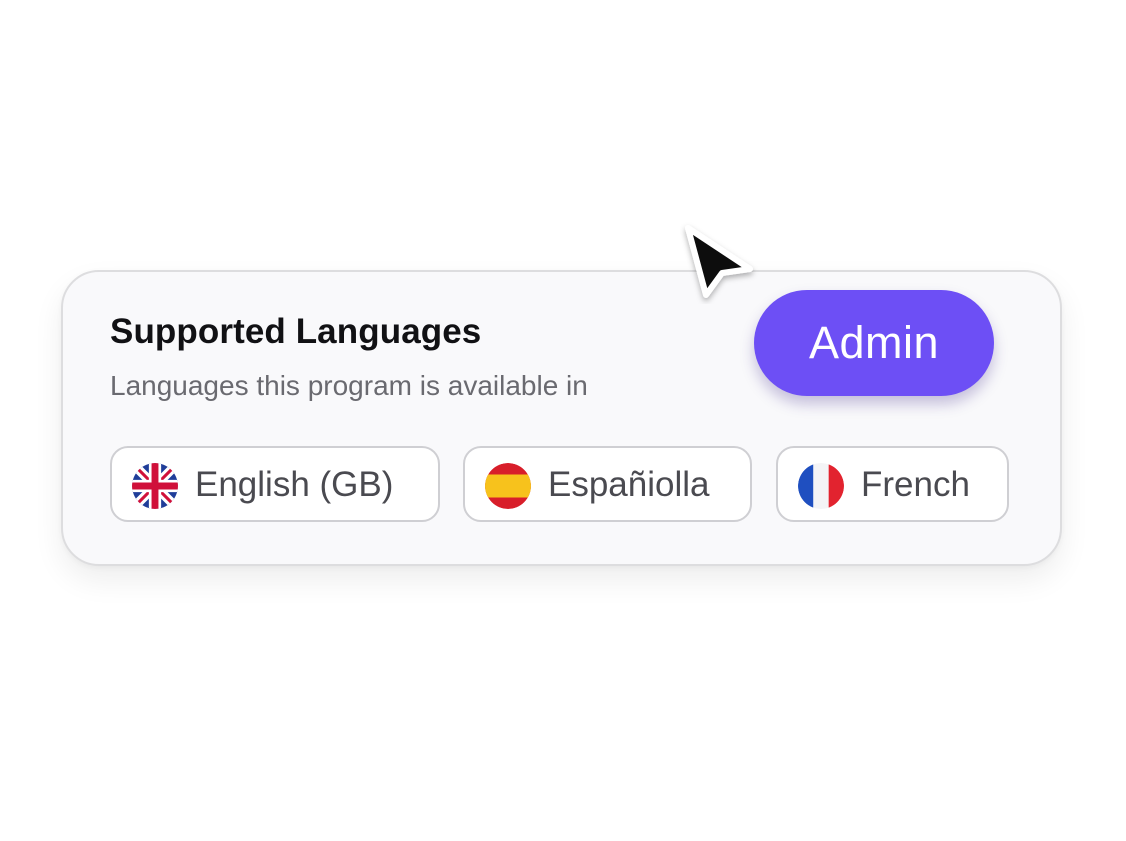  What do you see at coordinates (874, 343) in the screenshot?
I see `admin-button: Admin` at bounding box center [874, 343].